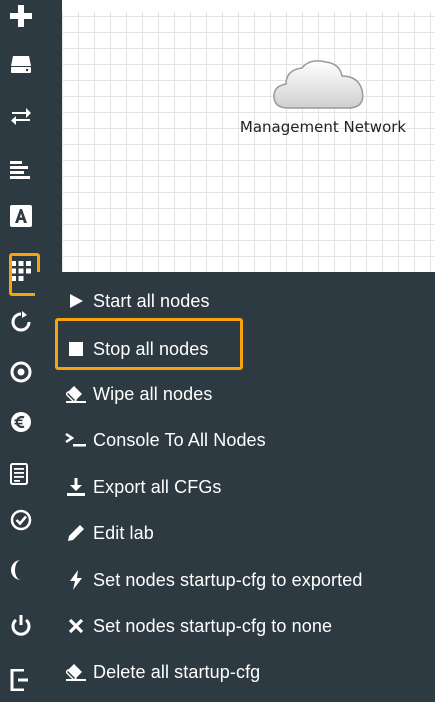  What do you see at coordinates (16, 570) in the screenshot?
I see `half-moon-icon` at bounding box center [16, 570].